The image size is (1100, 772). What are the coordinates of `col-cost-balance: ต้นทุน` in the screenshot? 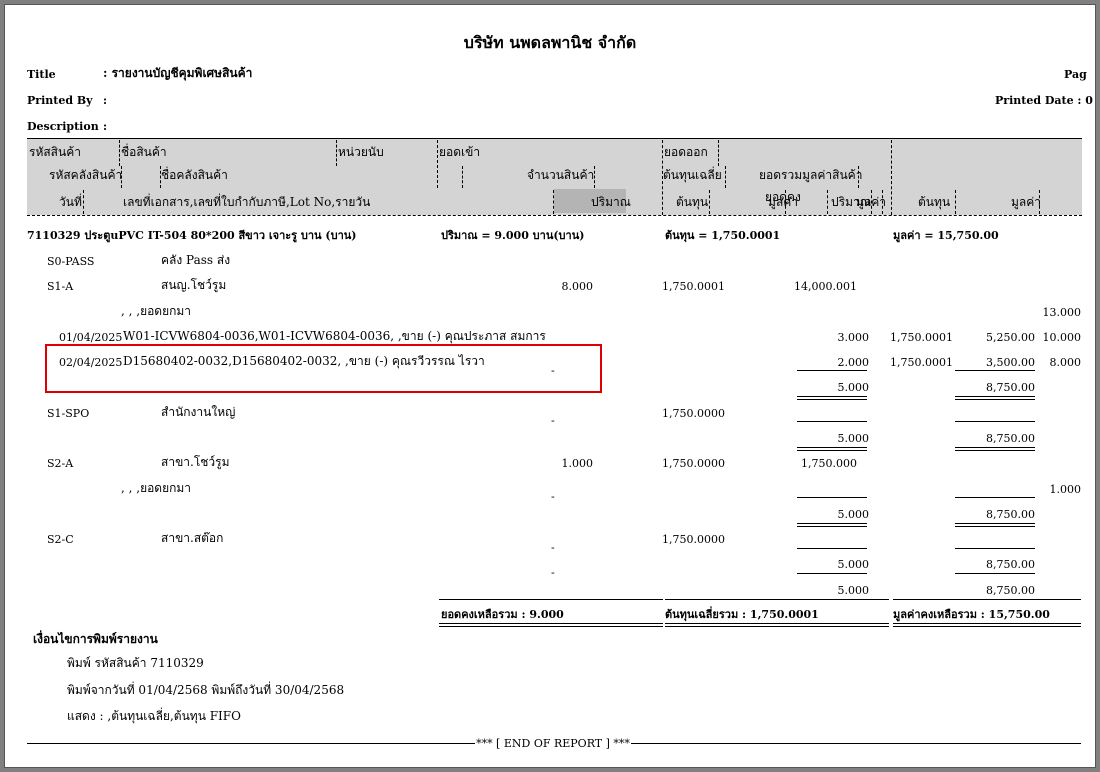 It's located at (934, 202).